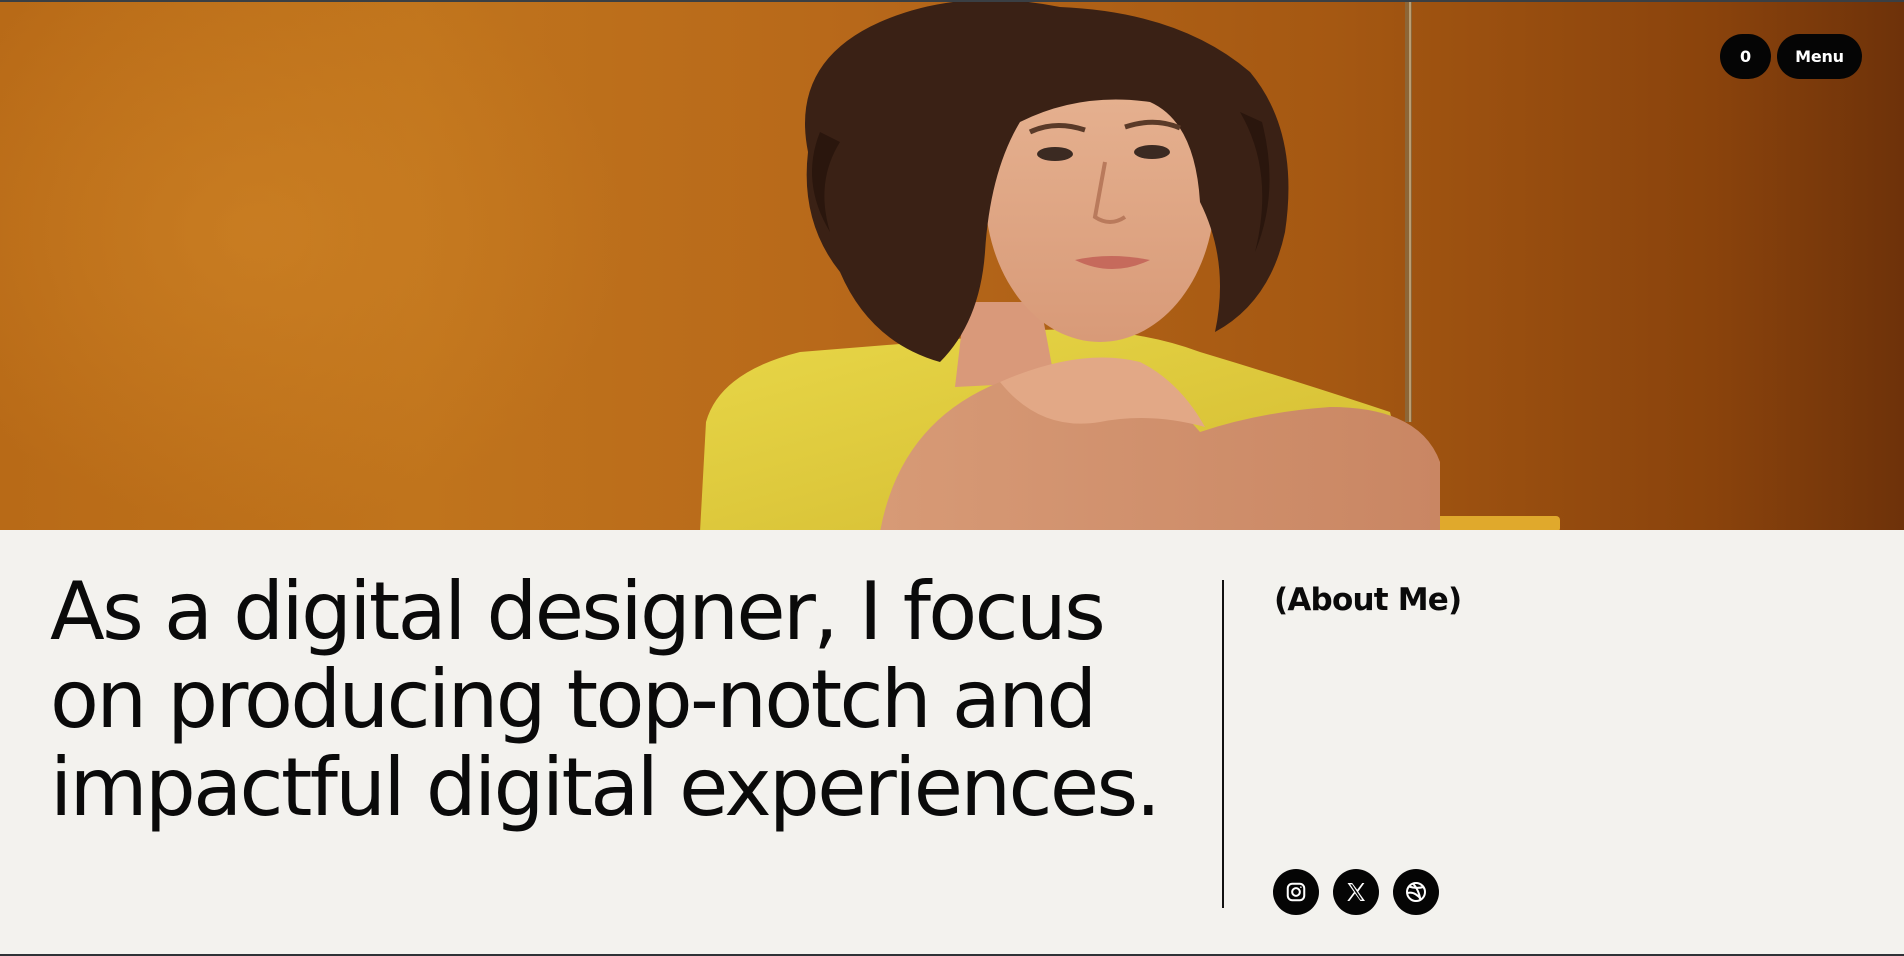 Image resolution: width=1904 pixels, height=956 pixels. Describe the element at coordinates (1819, 56) in the screenshot. I see `menu-button: Menu` at that location.